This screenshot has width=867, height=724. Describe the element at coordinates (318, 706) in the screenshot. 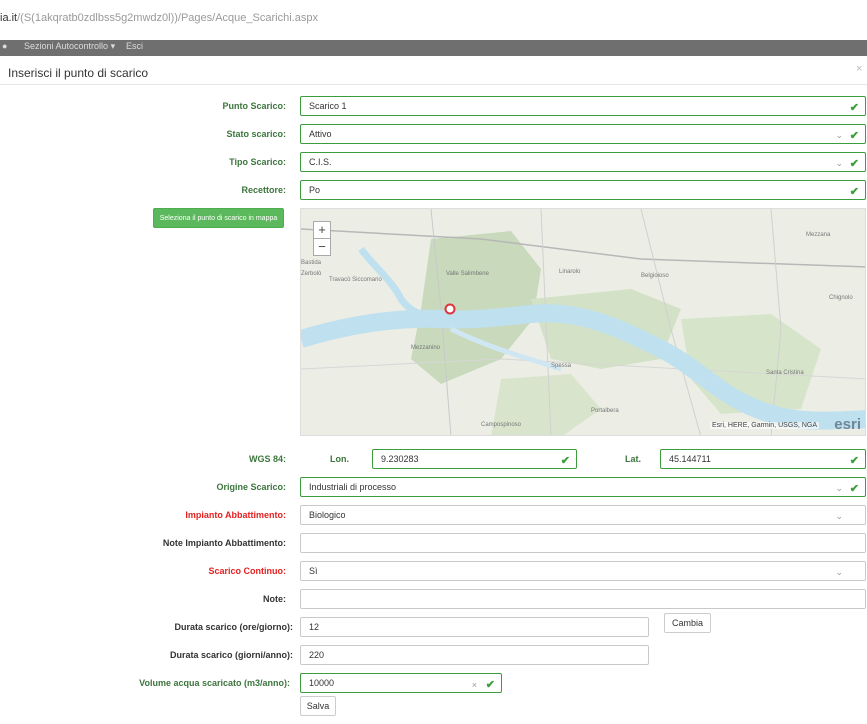

I see `salva-button: Salva` at that location.